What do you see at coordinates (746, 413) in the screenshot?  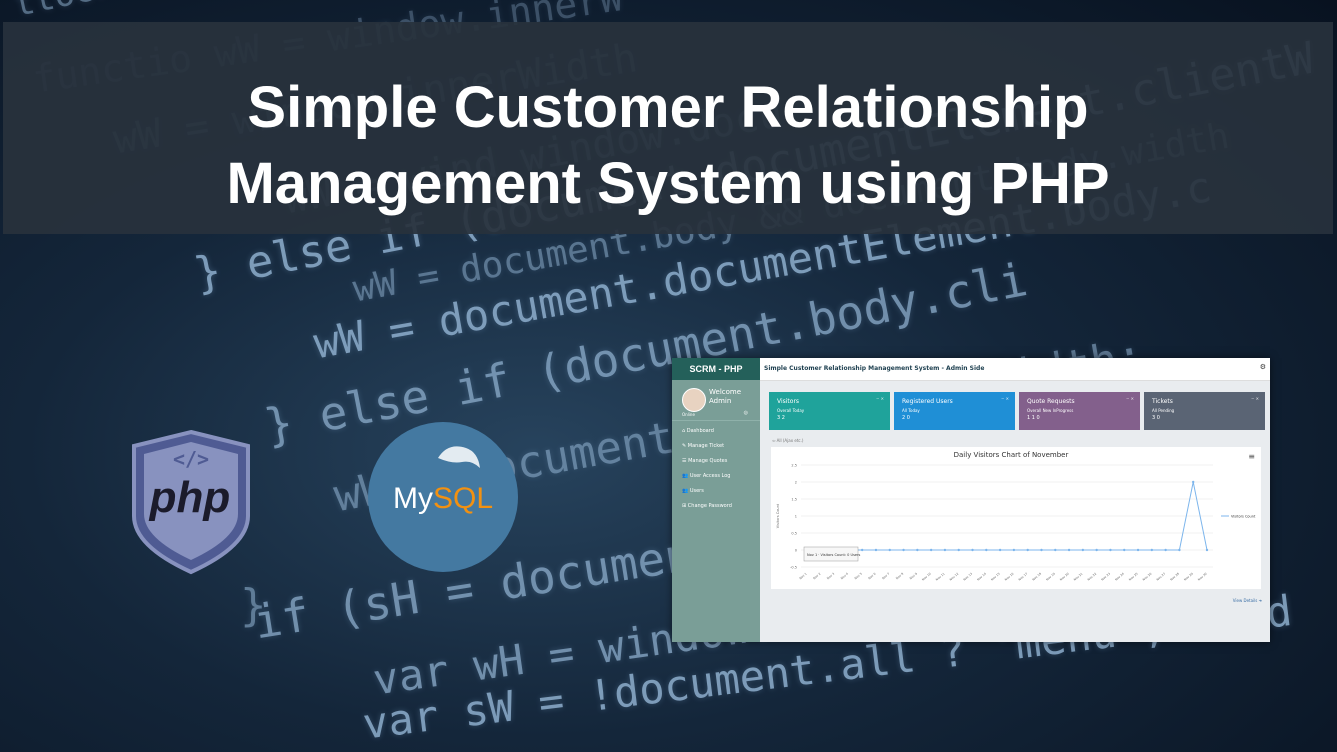 I see `chevron-down-icon: ◎` at bounding box center [746, 413].